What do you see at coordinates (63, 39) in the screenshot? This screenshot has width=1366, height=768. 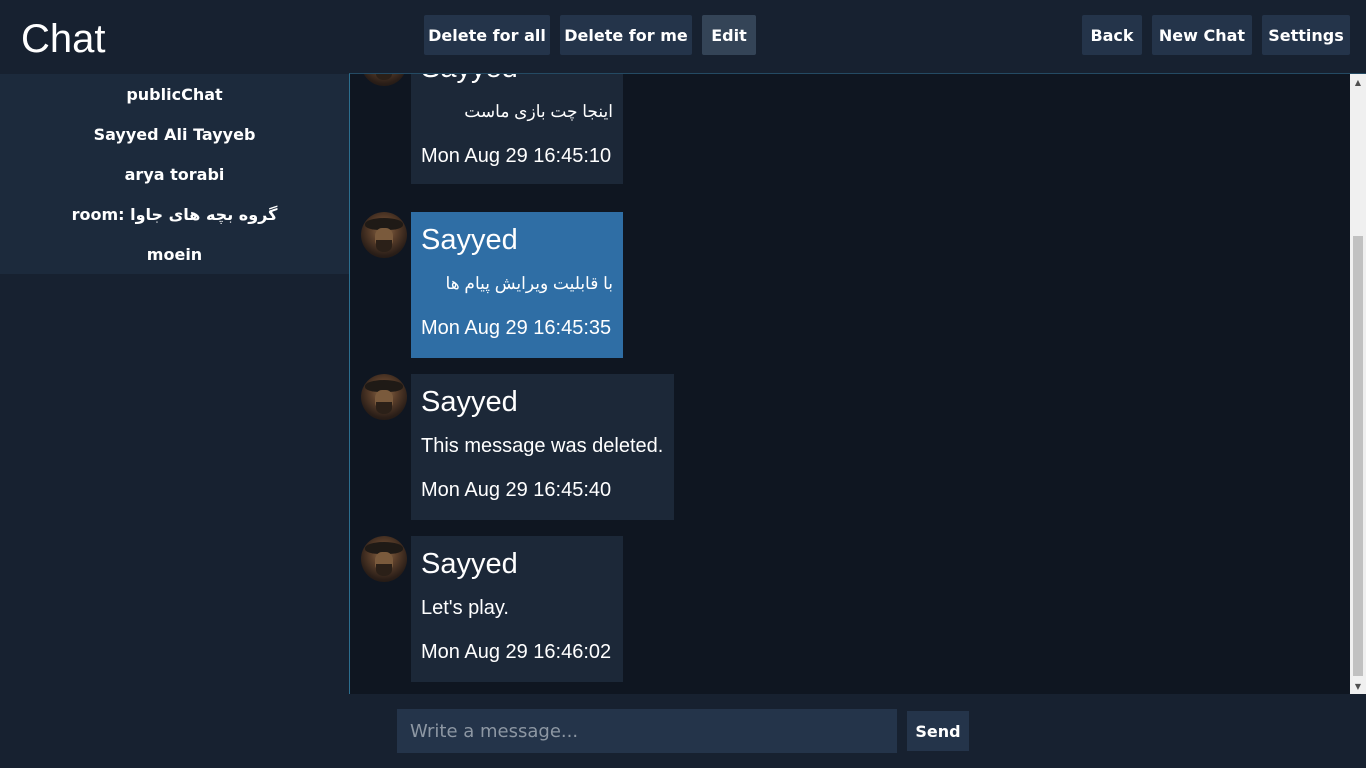 I see `app-title: Chat` at bounding box center [63, 39].